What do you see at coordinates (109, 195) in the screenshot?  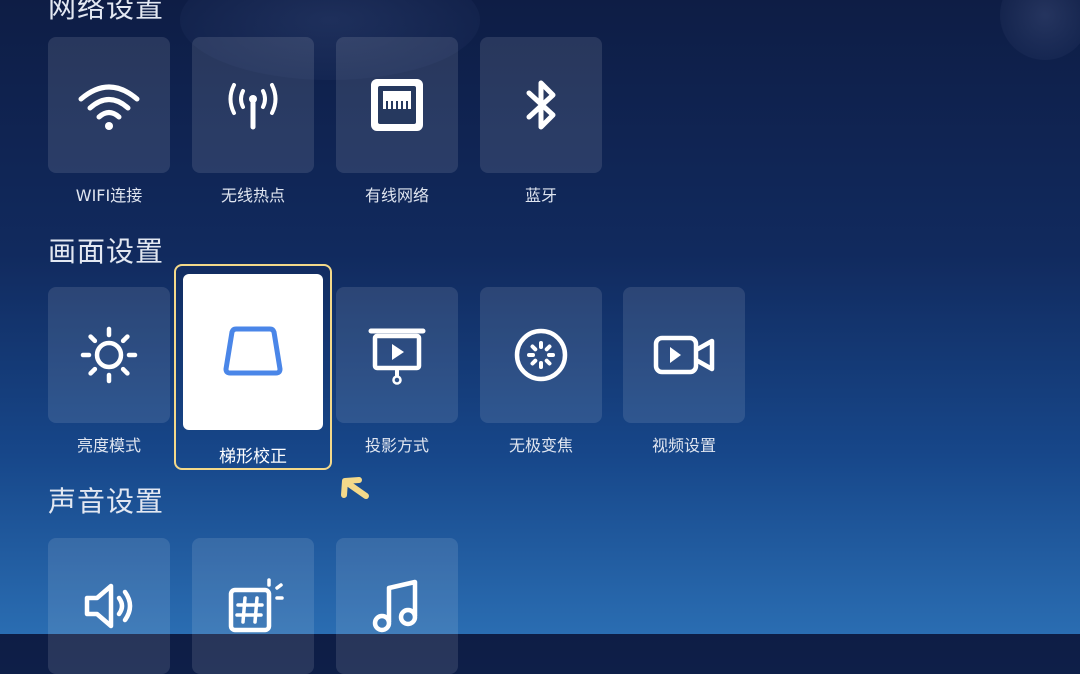 I see `tile-label-wifi: WIFI连接` at bounding box center [109, 195].